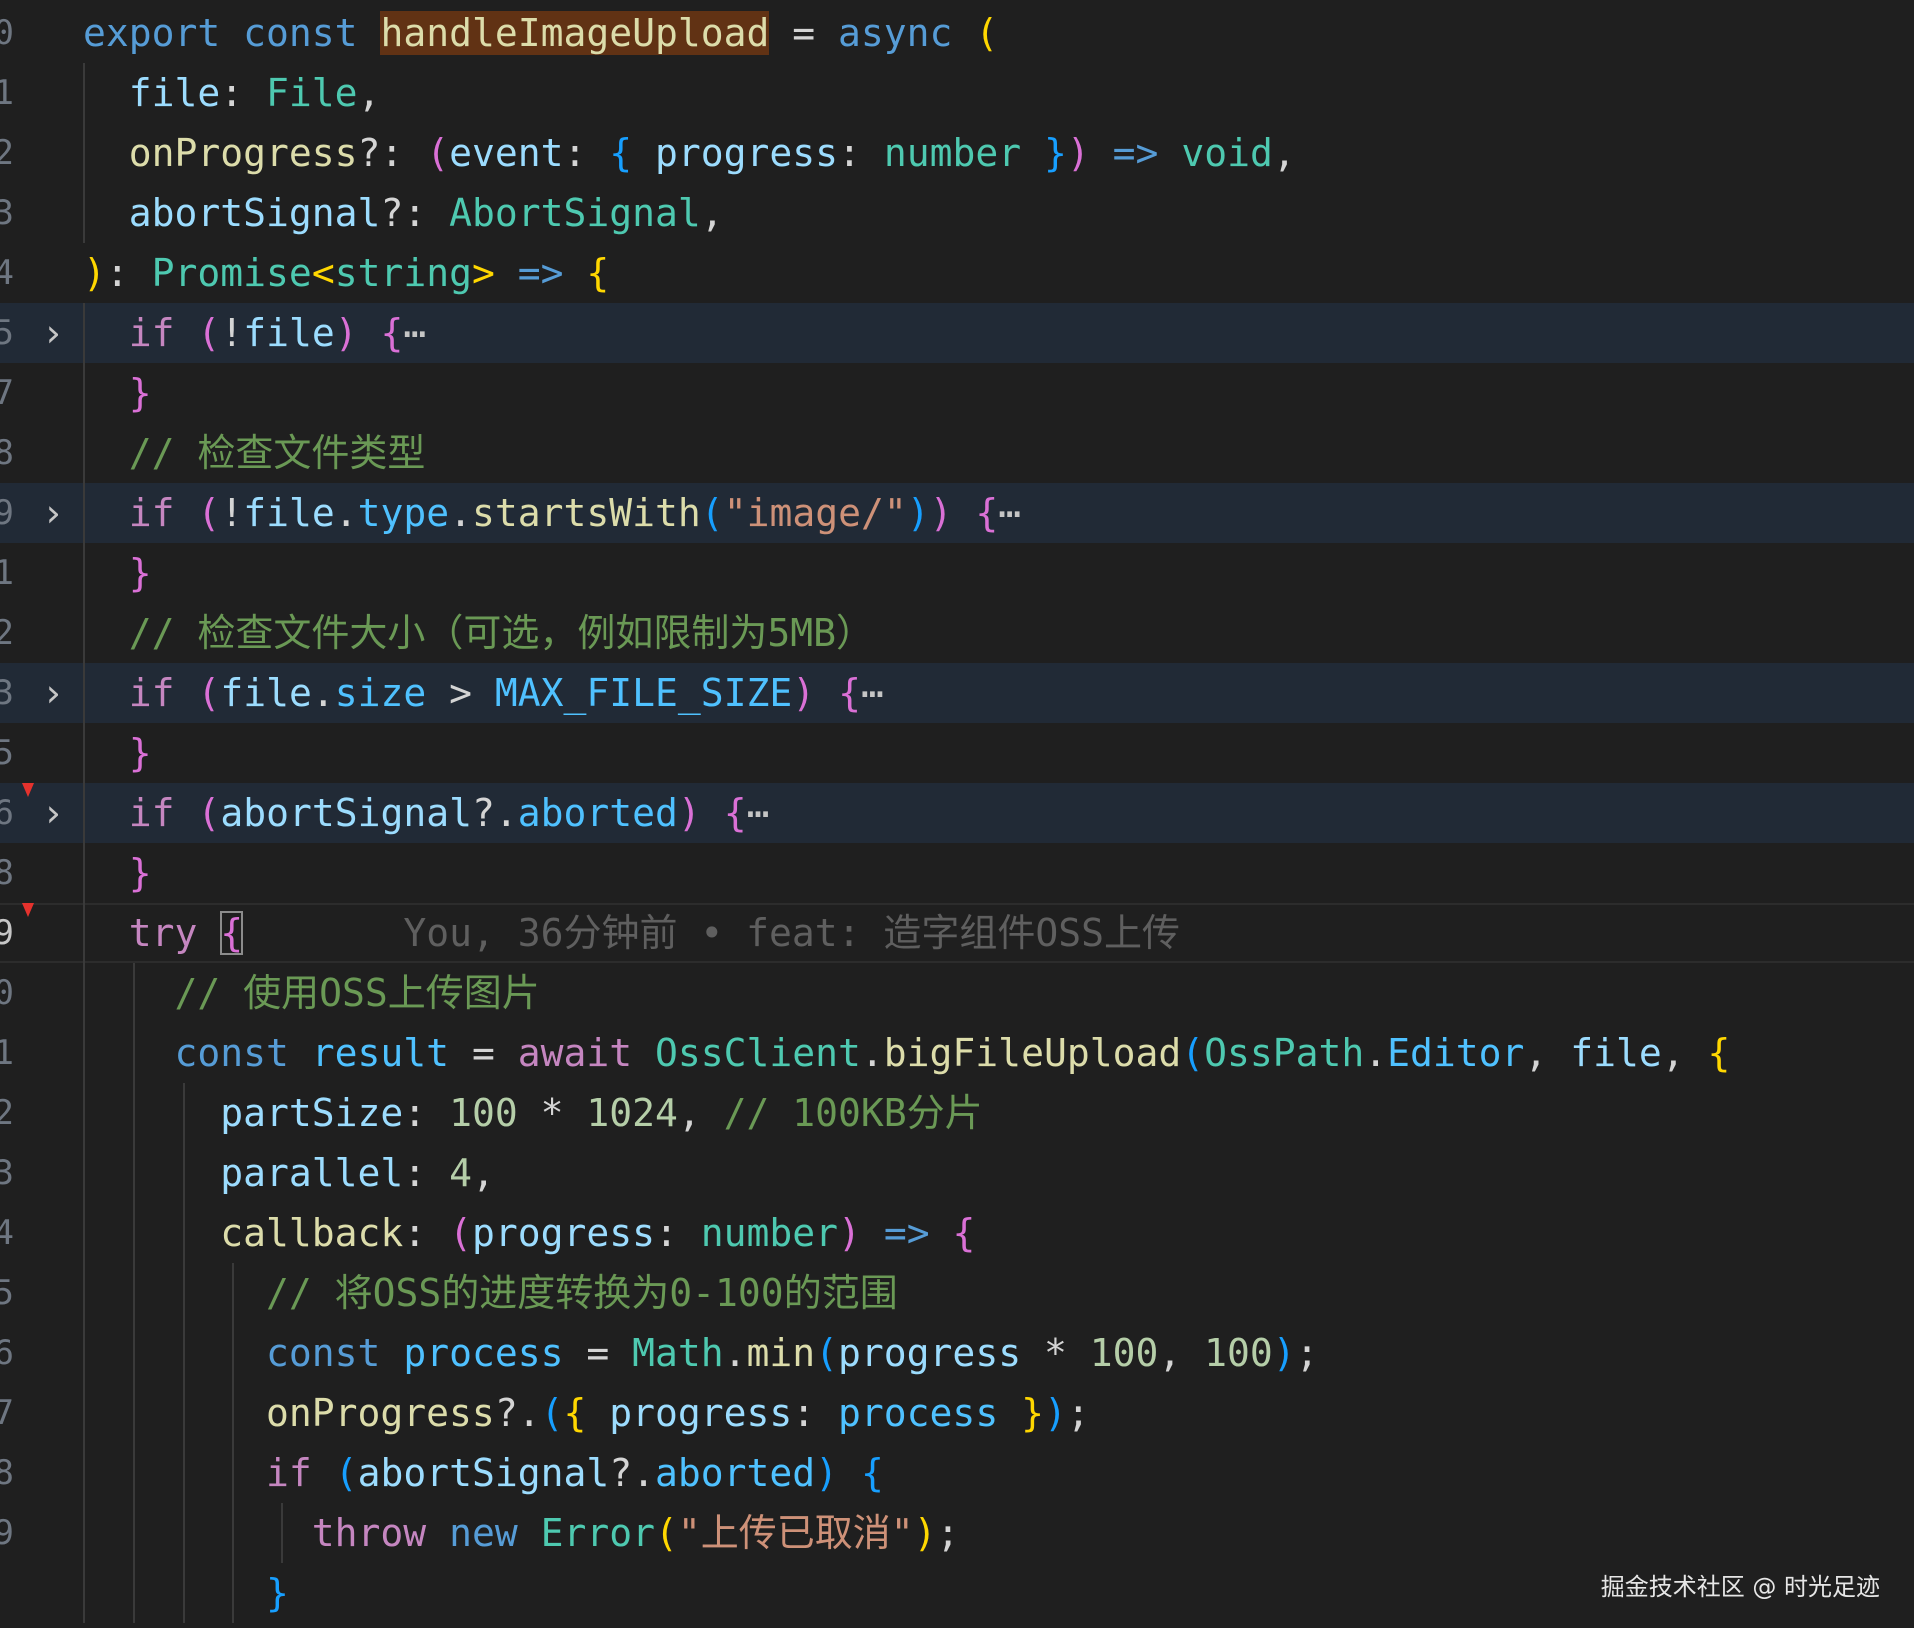 The image size is (1914, 1628). What do you see at coordinates (1284, 1053) in the screenshot?
I see `code-token: OssPath` at bounding box center [1284, 1053].